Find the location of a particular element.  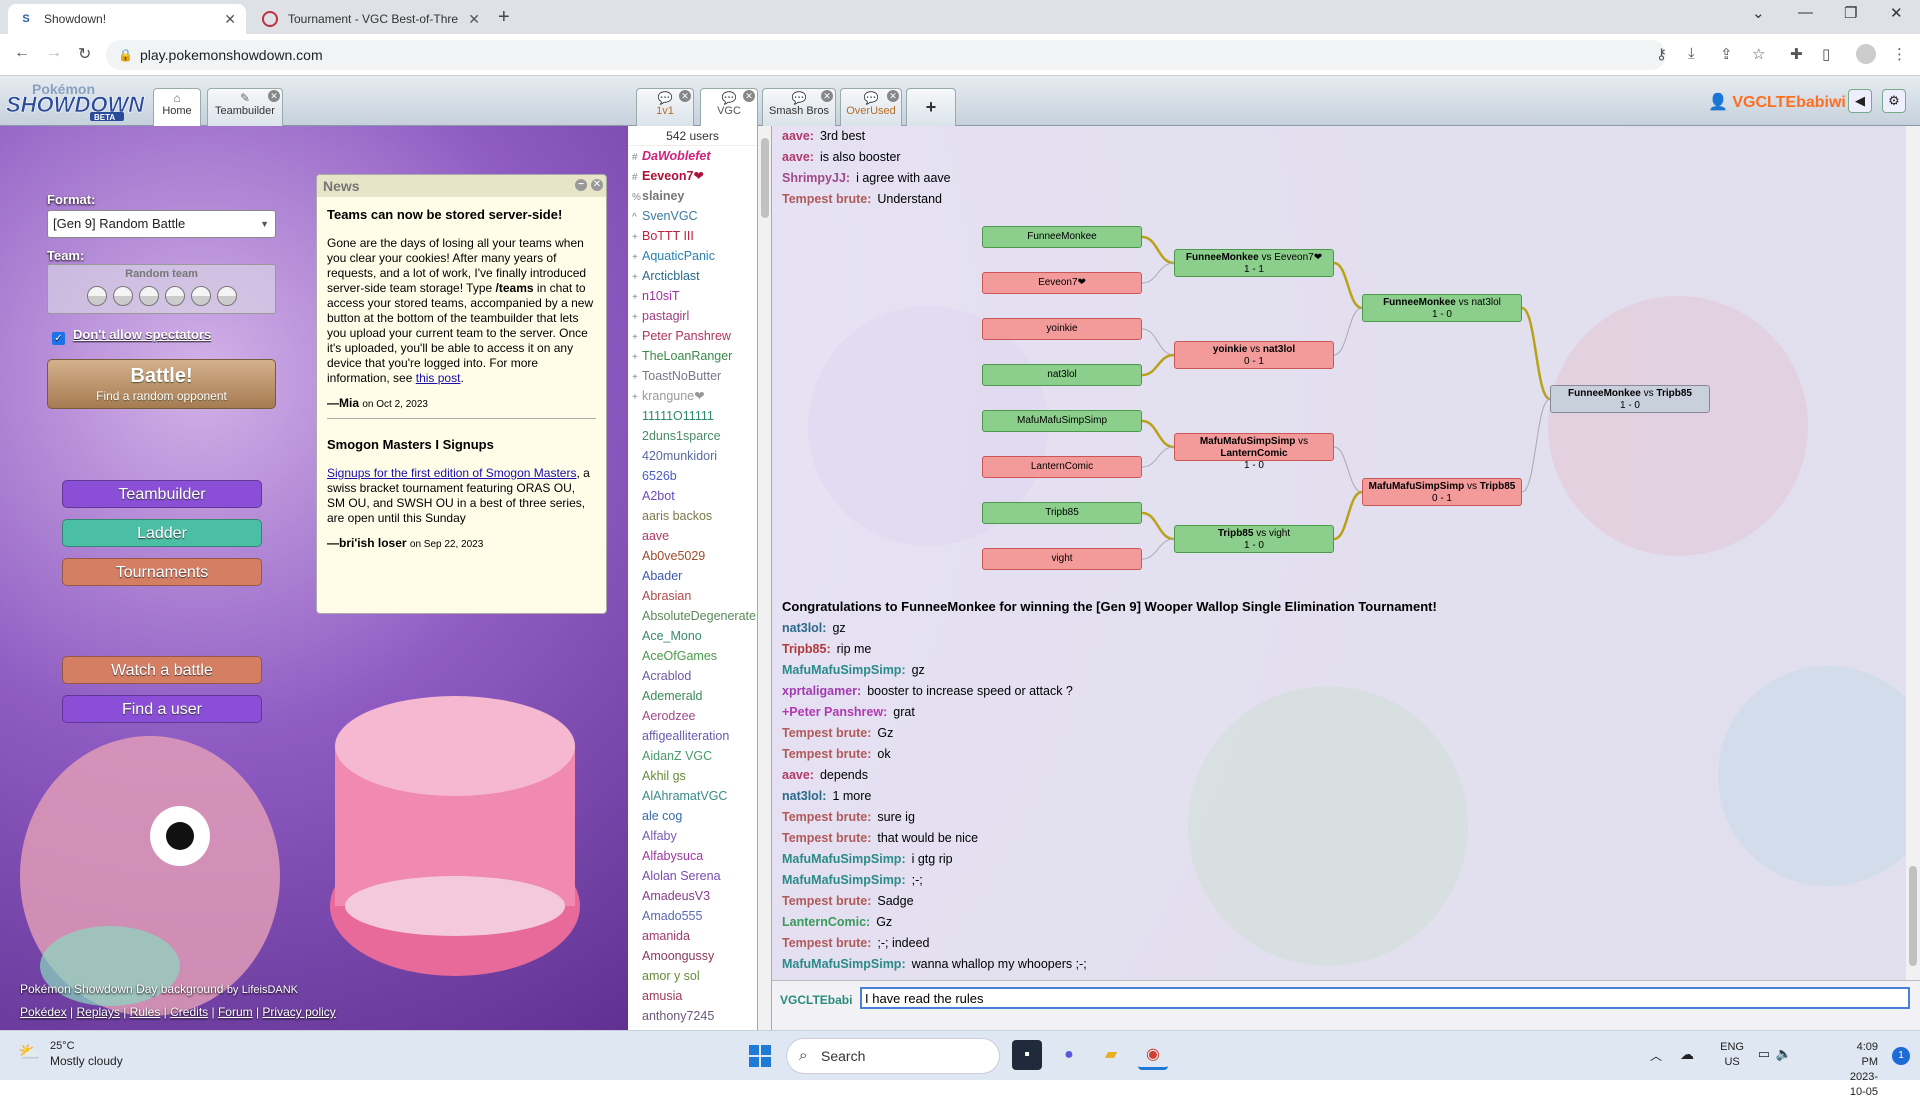

tab-home: ⌂ Home is located at coordinates (177, 107).